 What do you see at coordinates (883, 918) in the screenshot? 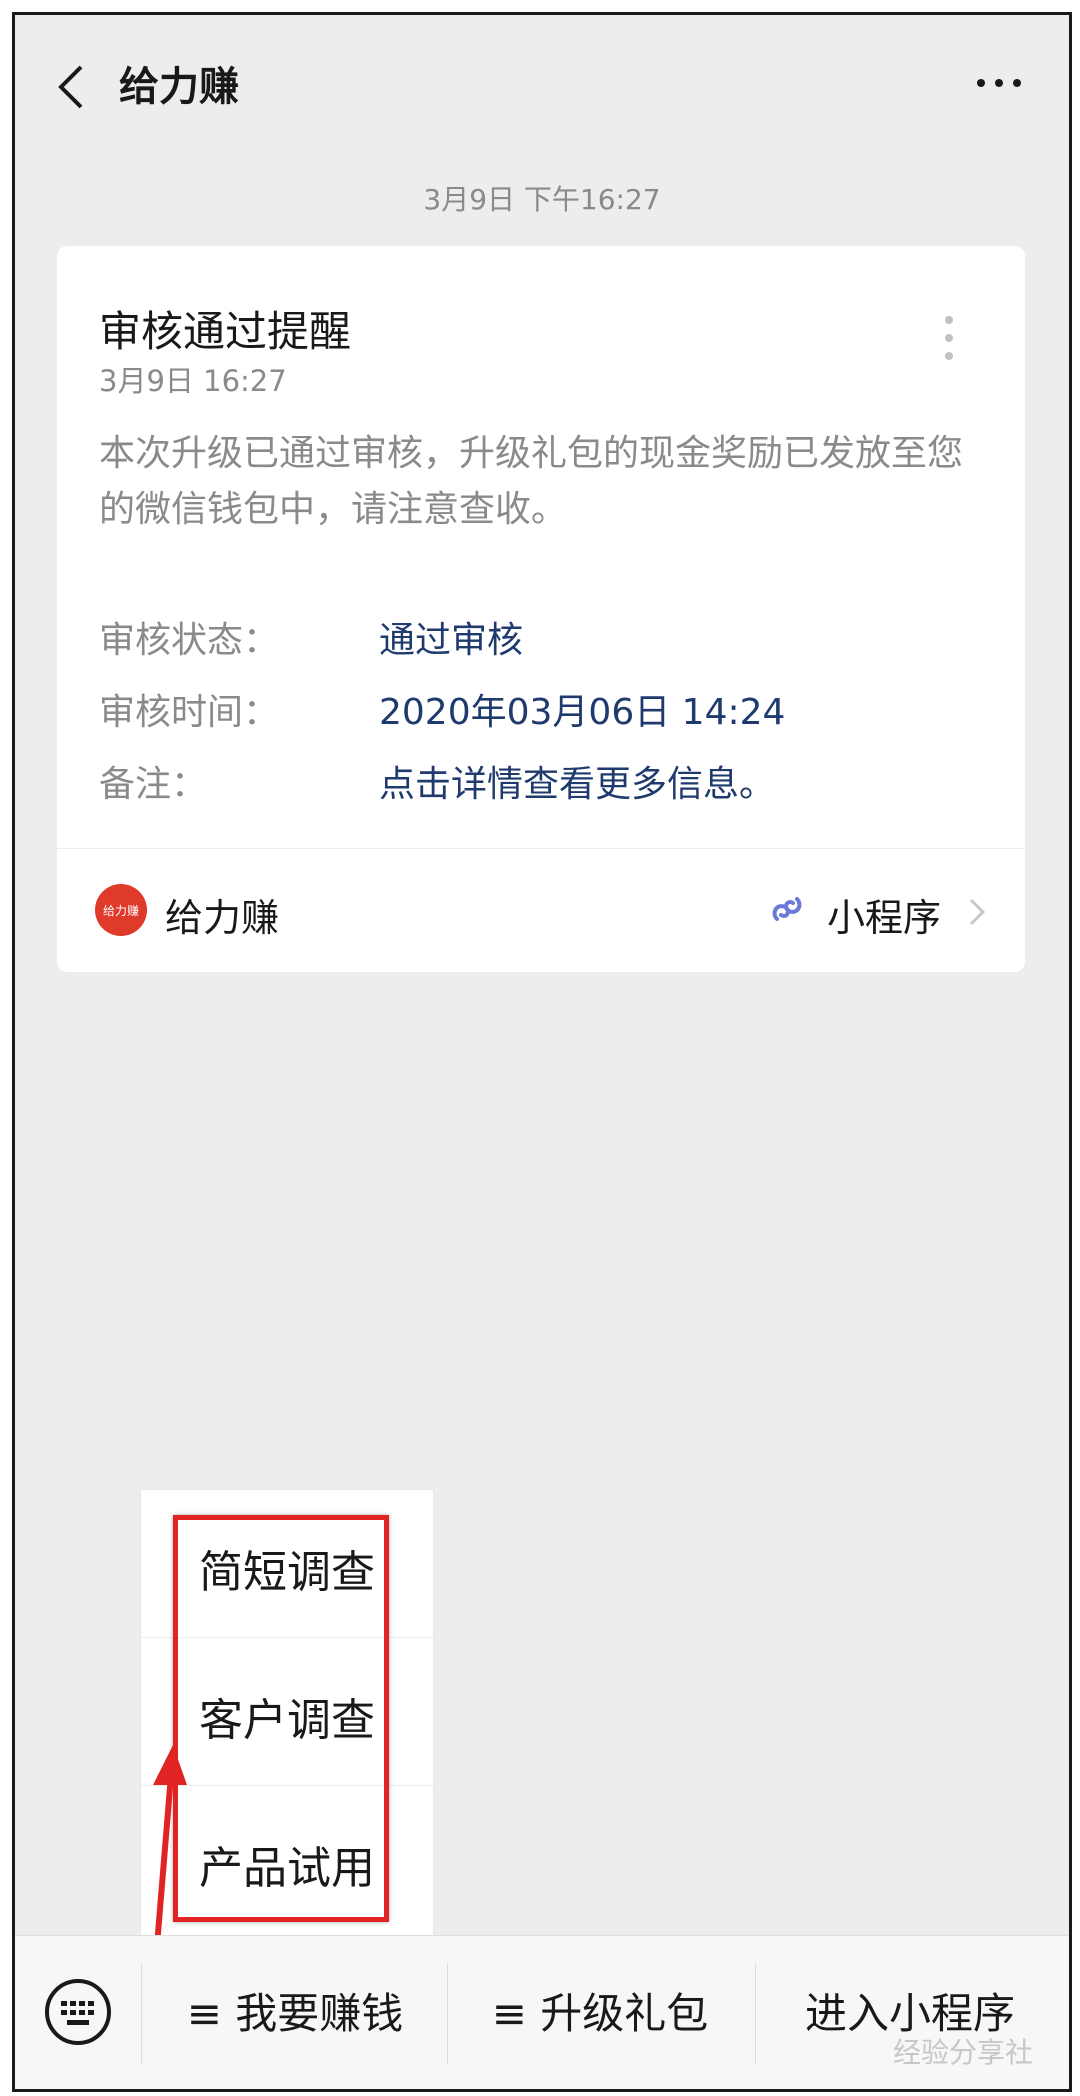
I see `mini-program-label: 小程序` at bounding box center [883, 918].